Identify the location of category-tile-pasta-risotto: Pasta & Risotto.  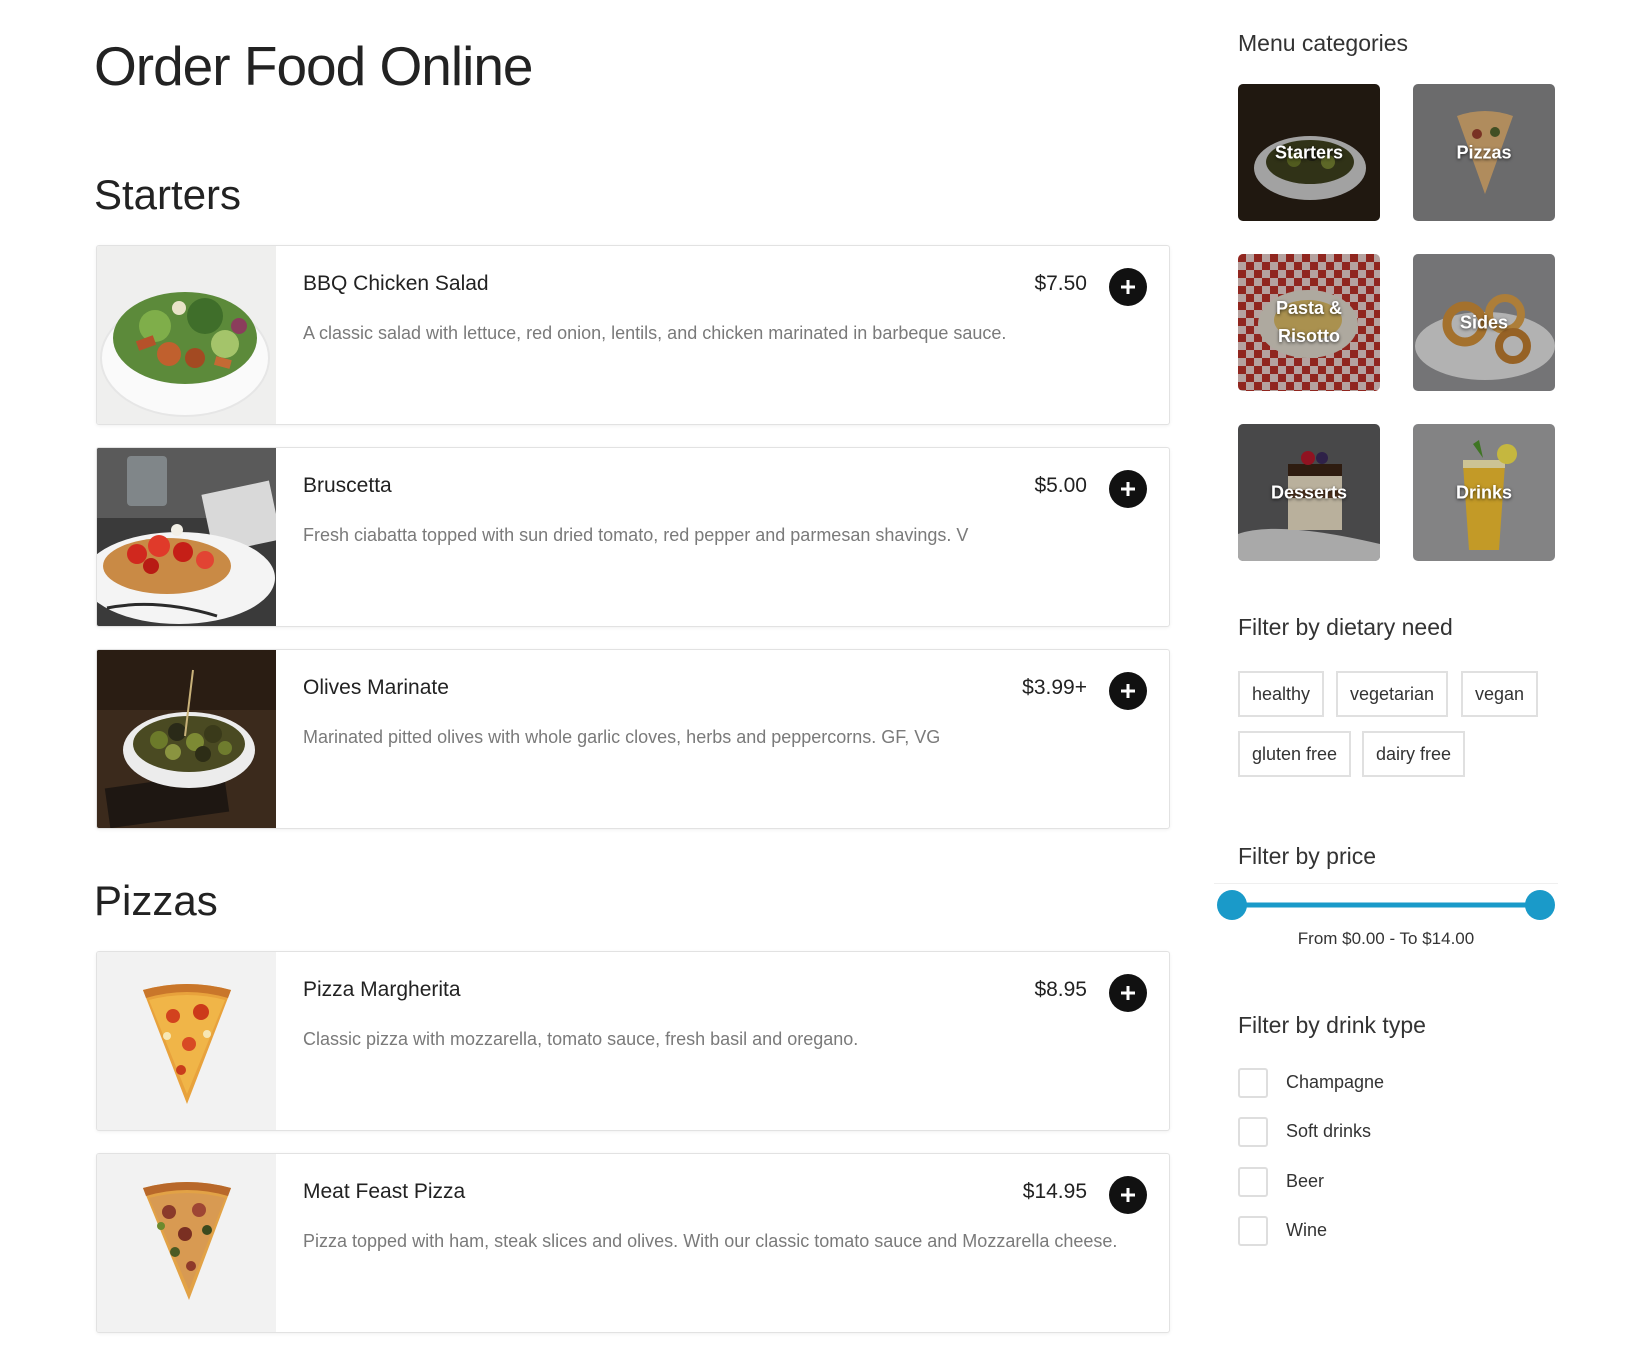
(1309, 322).